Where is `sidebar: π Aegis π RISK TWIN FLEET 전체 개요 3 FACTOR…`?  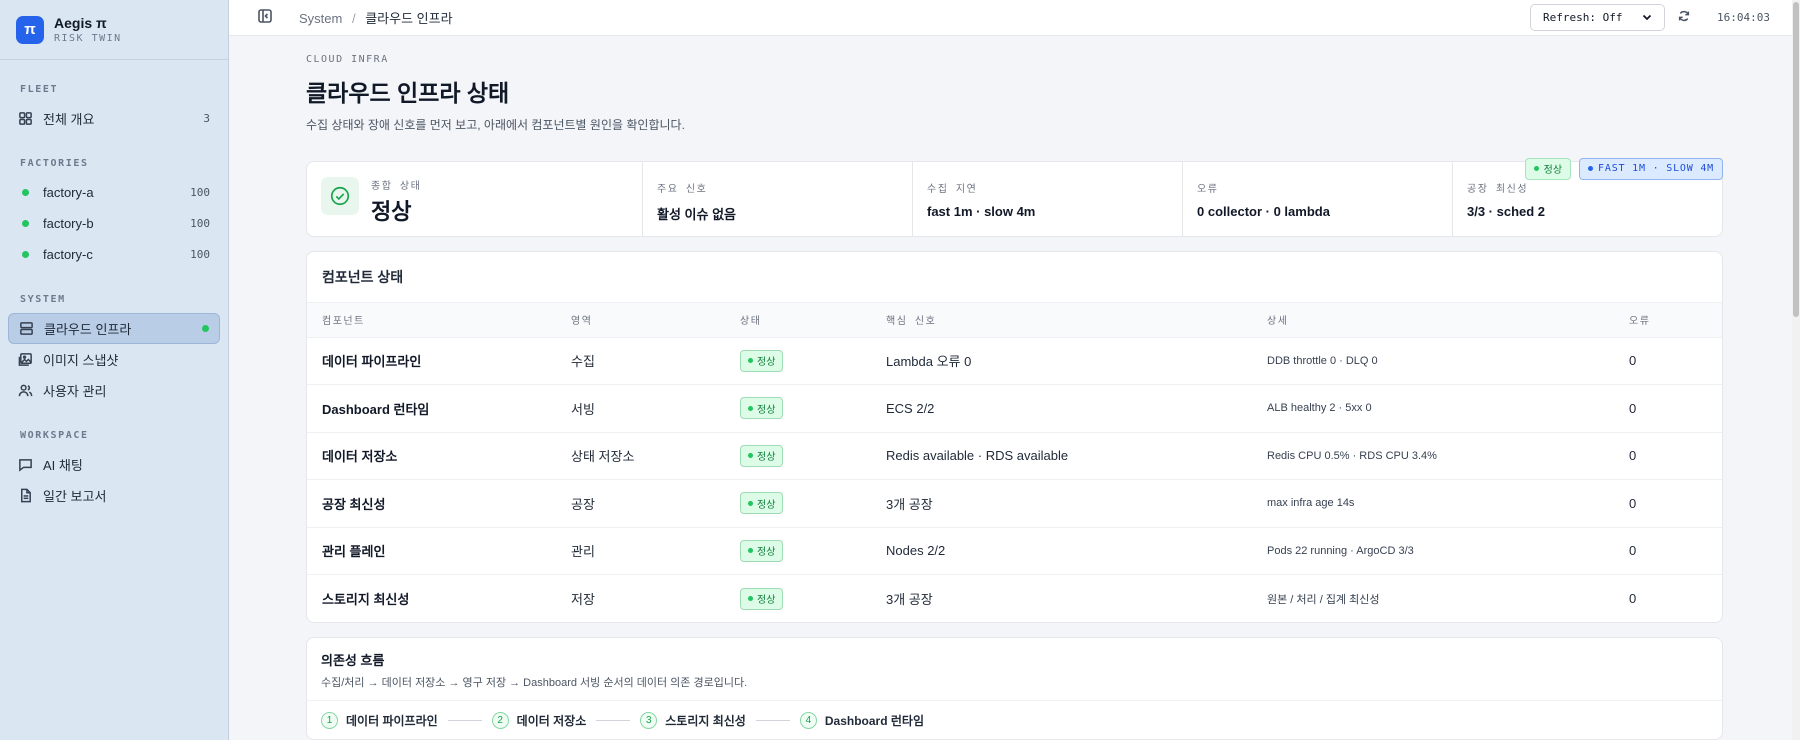
sidebar: π Aegis π RISK TWIN FLEET 전체 개요 3 FACTOR… is located at coordinates (114, 370).